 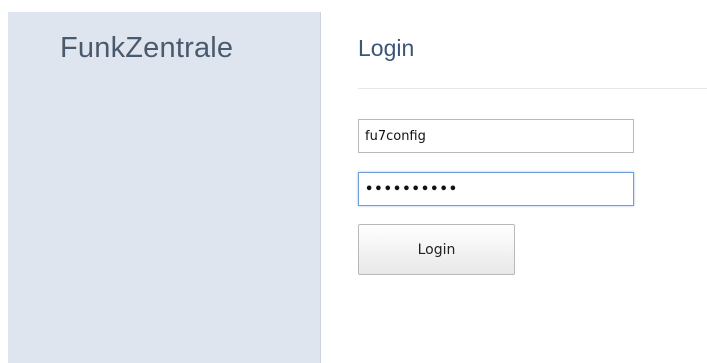 I want to click on brand-title: FunkZentrale, so click(x=147, y=48).